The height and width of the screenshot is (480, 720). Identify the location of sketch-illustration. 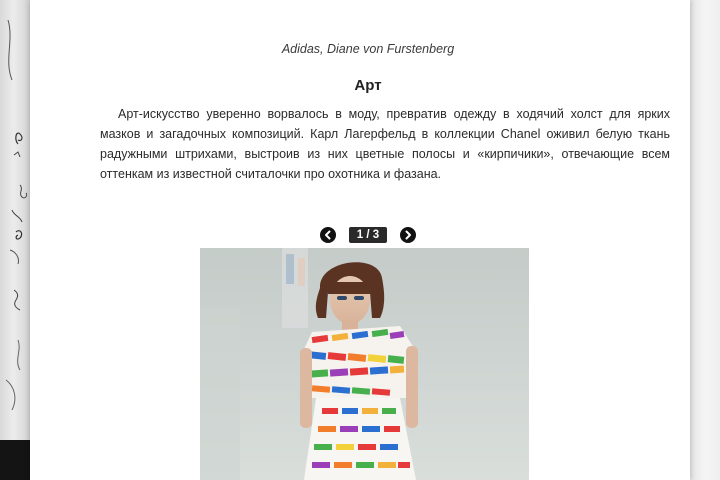
(16, 215).